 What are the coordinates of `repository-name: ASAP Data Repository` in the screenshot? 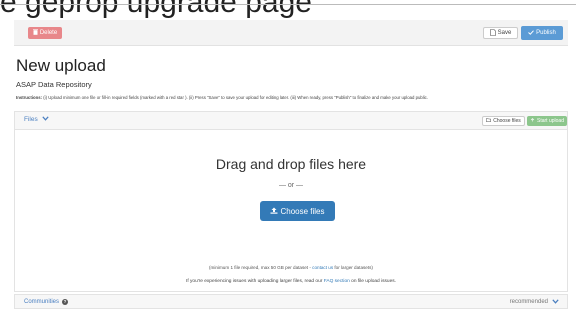 It's located at (54, 84).